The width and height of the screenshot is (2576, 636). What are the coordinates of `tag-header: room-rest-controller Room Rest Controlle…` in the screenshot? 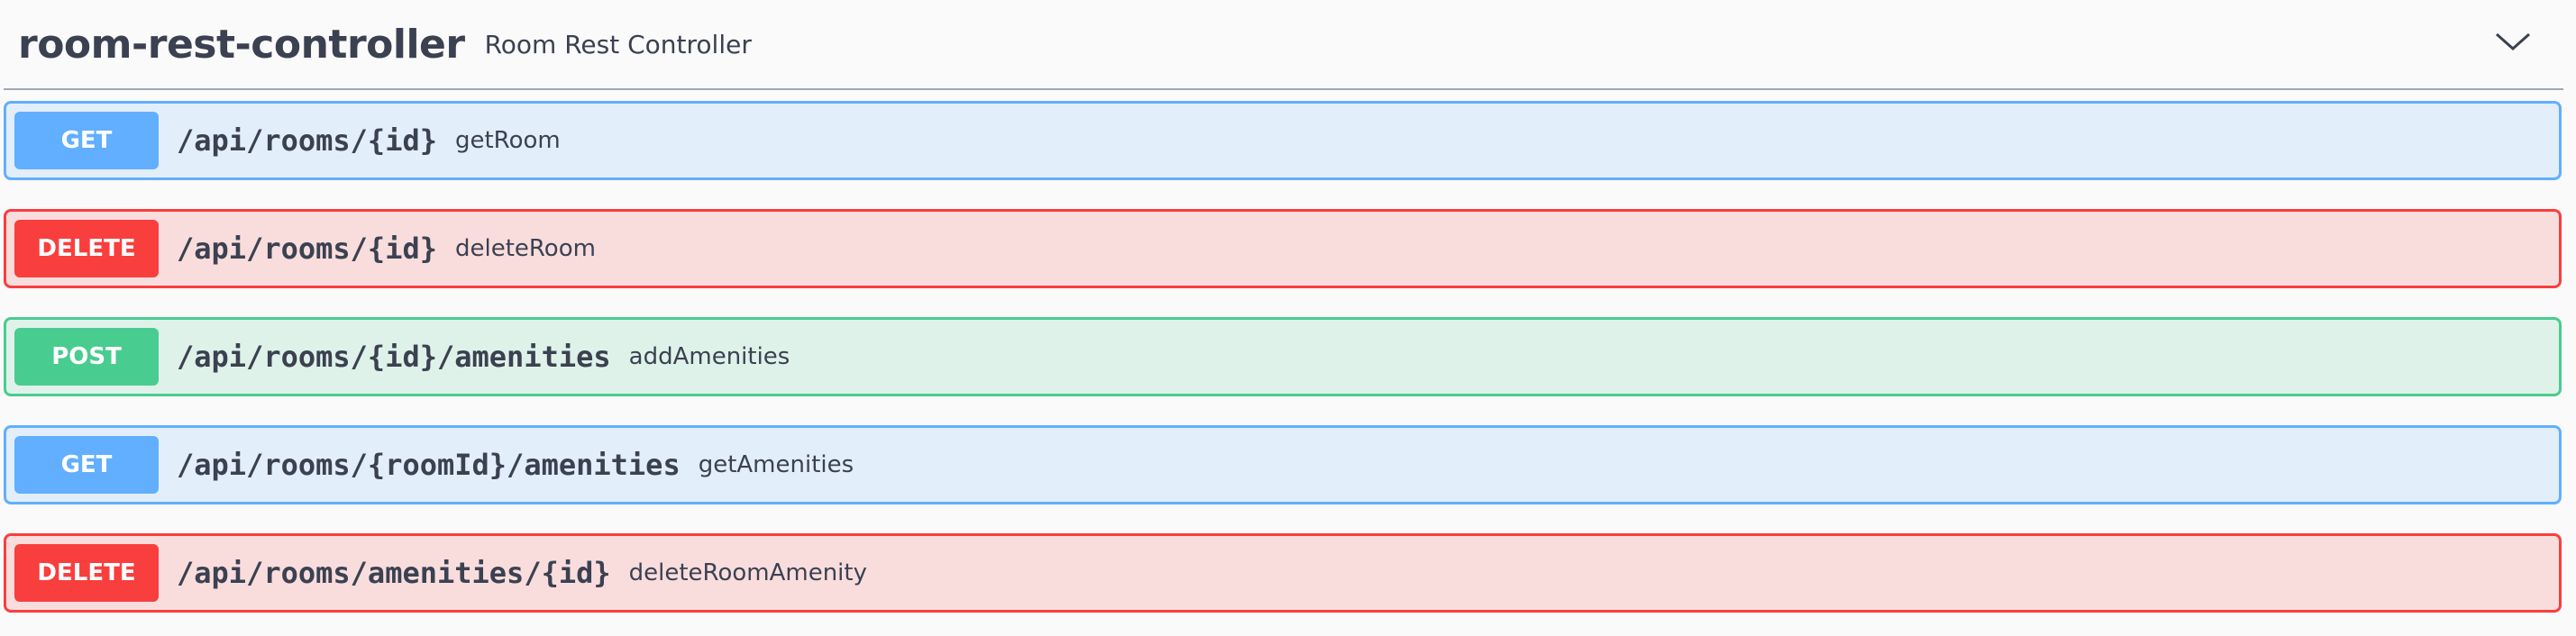 It's located at (1283, 45).